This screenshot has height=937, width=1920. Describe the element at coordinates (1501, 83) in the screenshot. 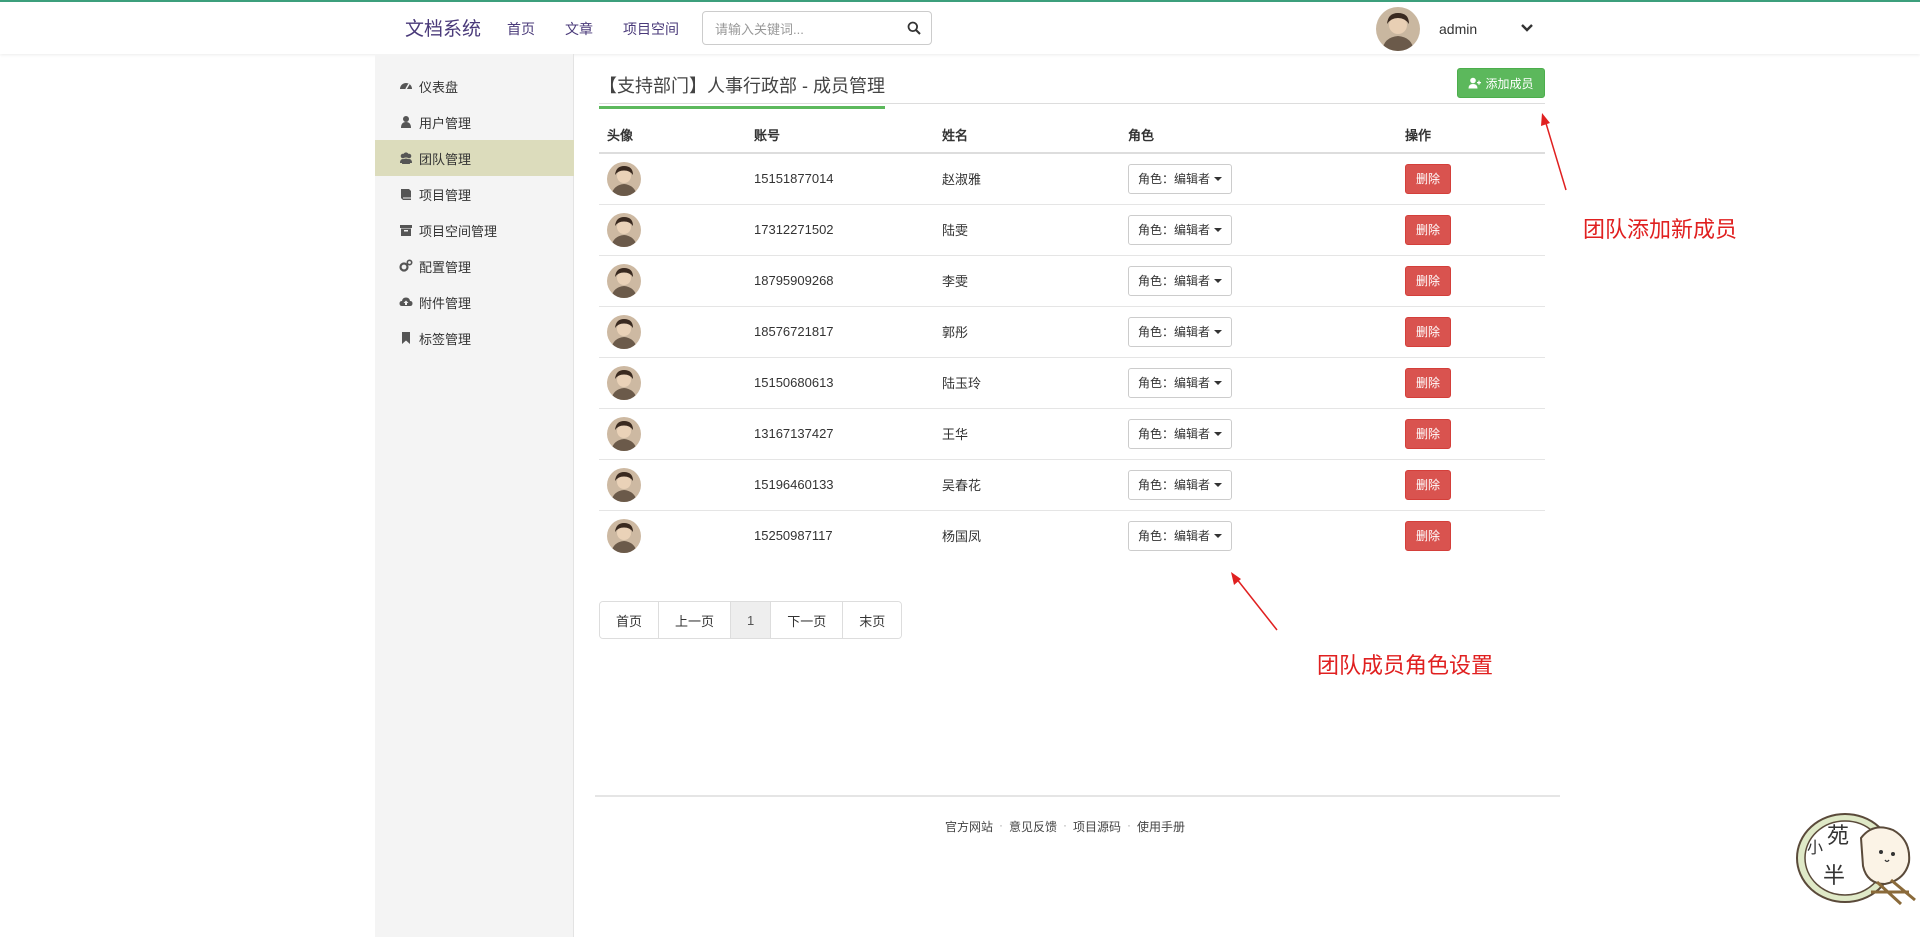

I see `add-member-button: 添加成员` at that location.